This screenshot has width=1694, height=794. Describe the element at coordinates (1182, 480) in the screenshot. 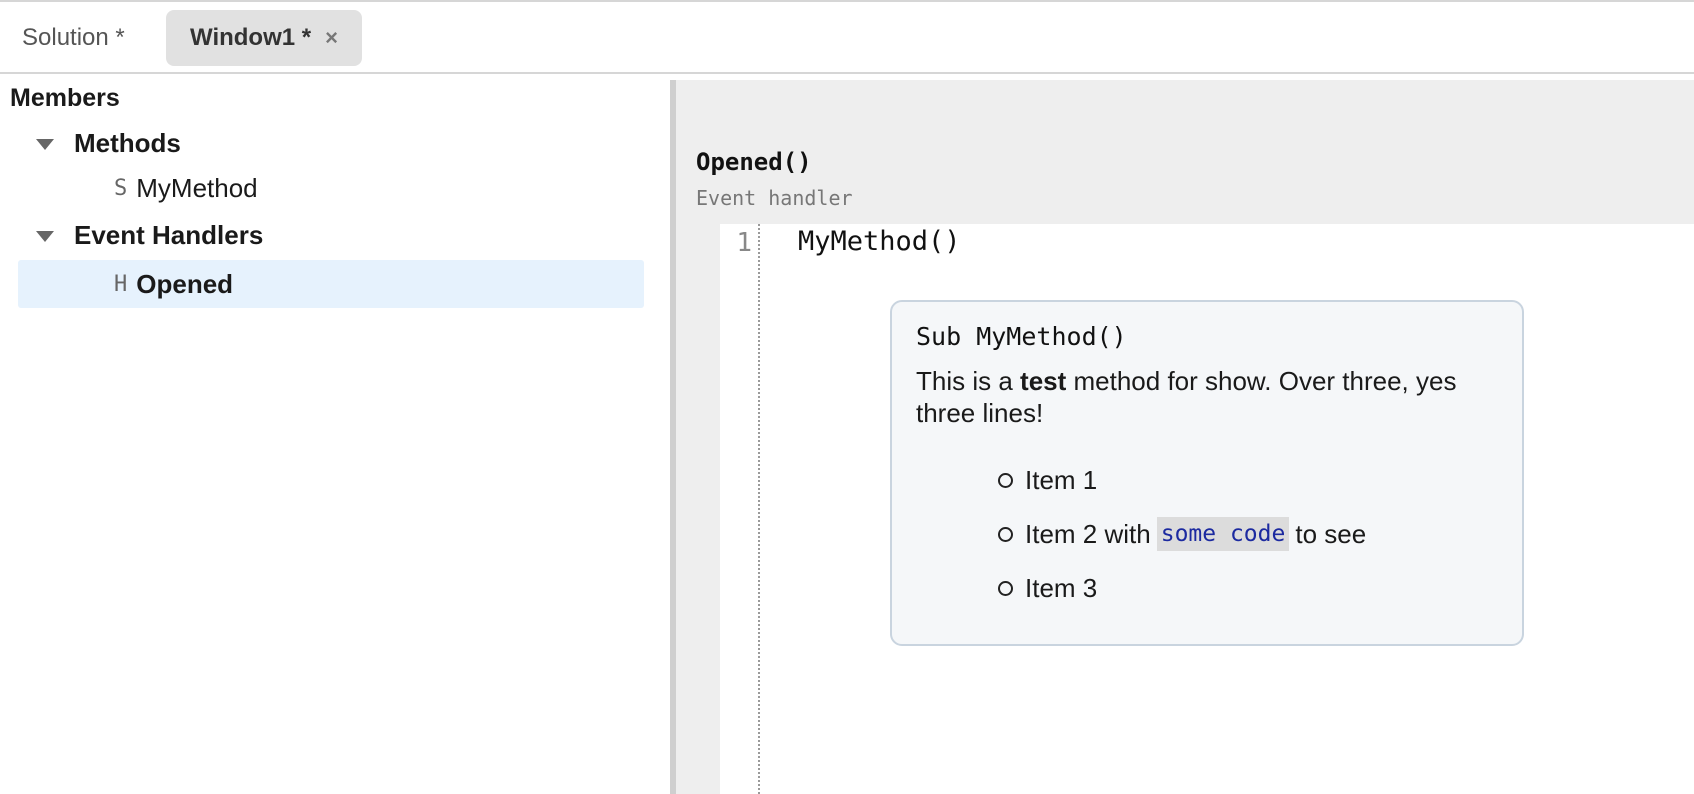

I see `list-item: Item 1` at that location.